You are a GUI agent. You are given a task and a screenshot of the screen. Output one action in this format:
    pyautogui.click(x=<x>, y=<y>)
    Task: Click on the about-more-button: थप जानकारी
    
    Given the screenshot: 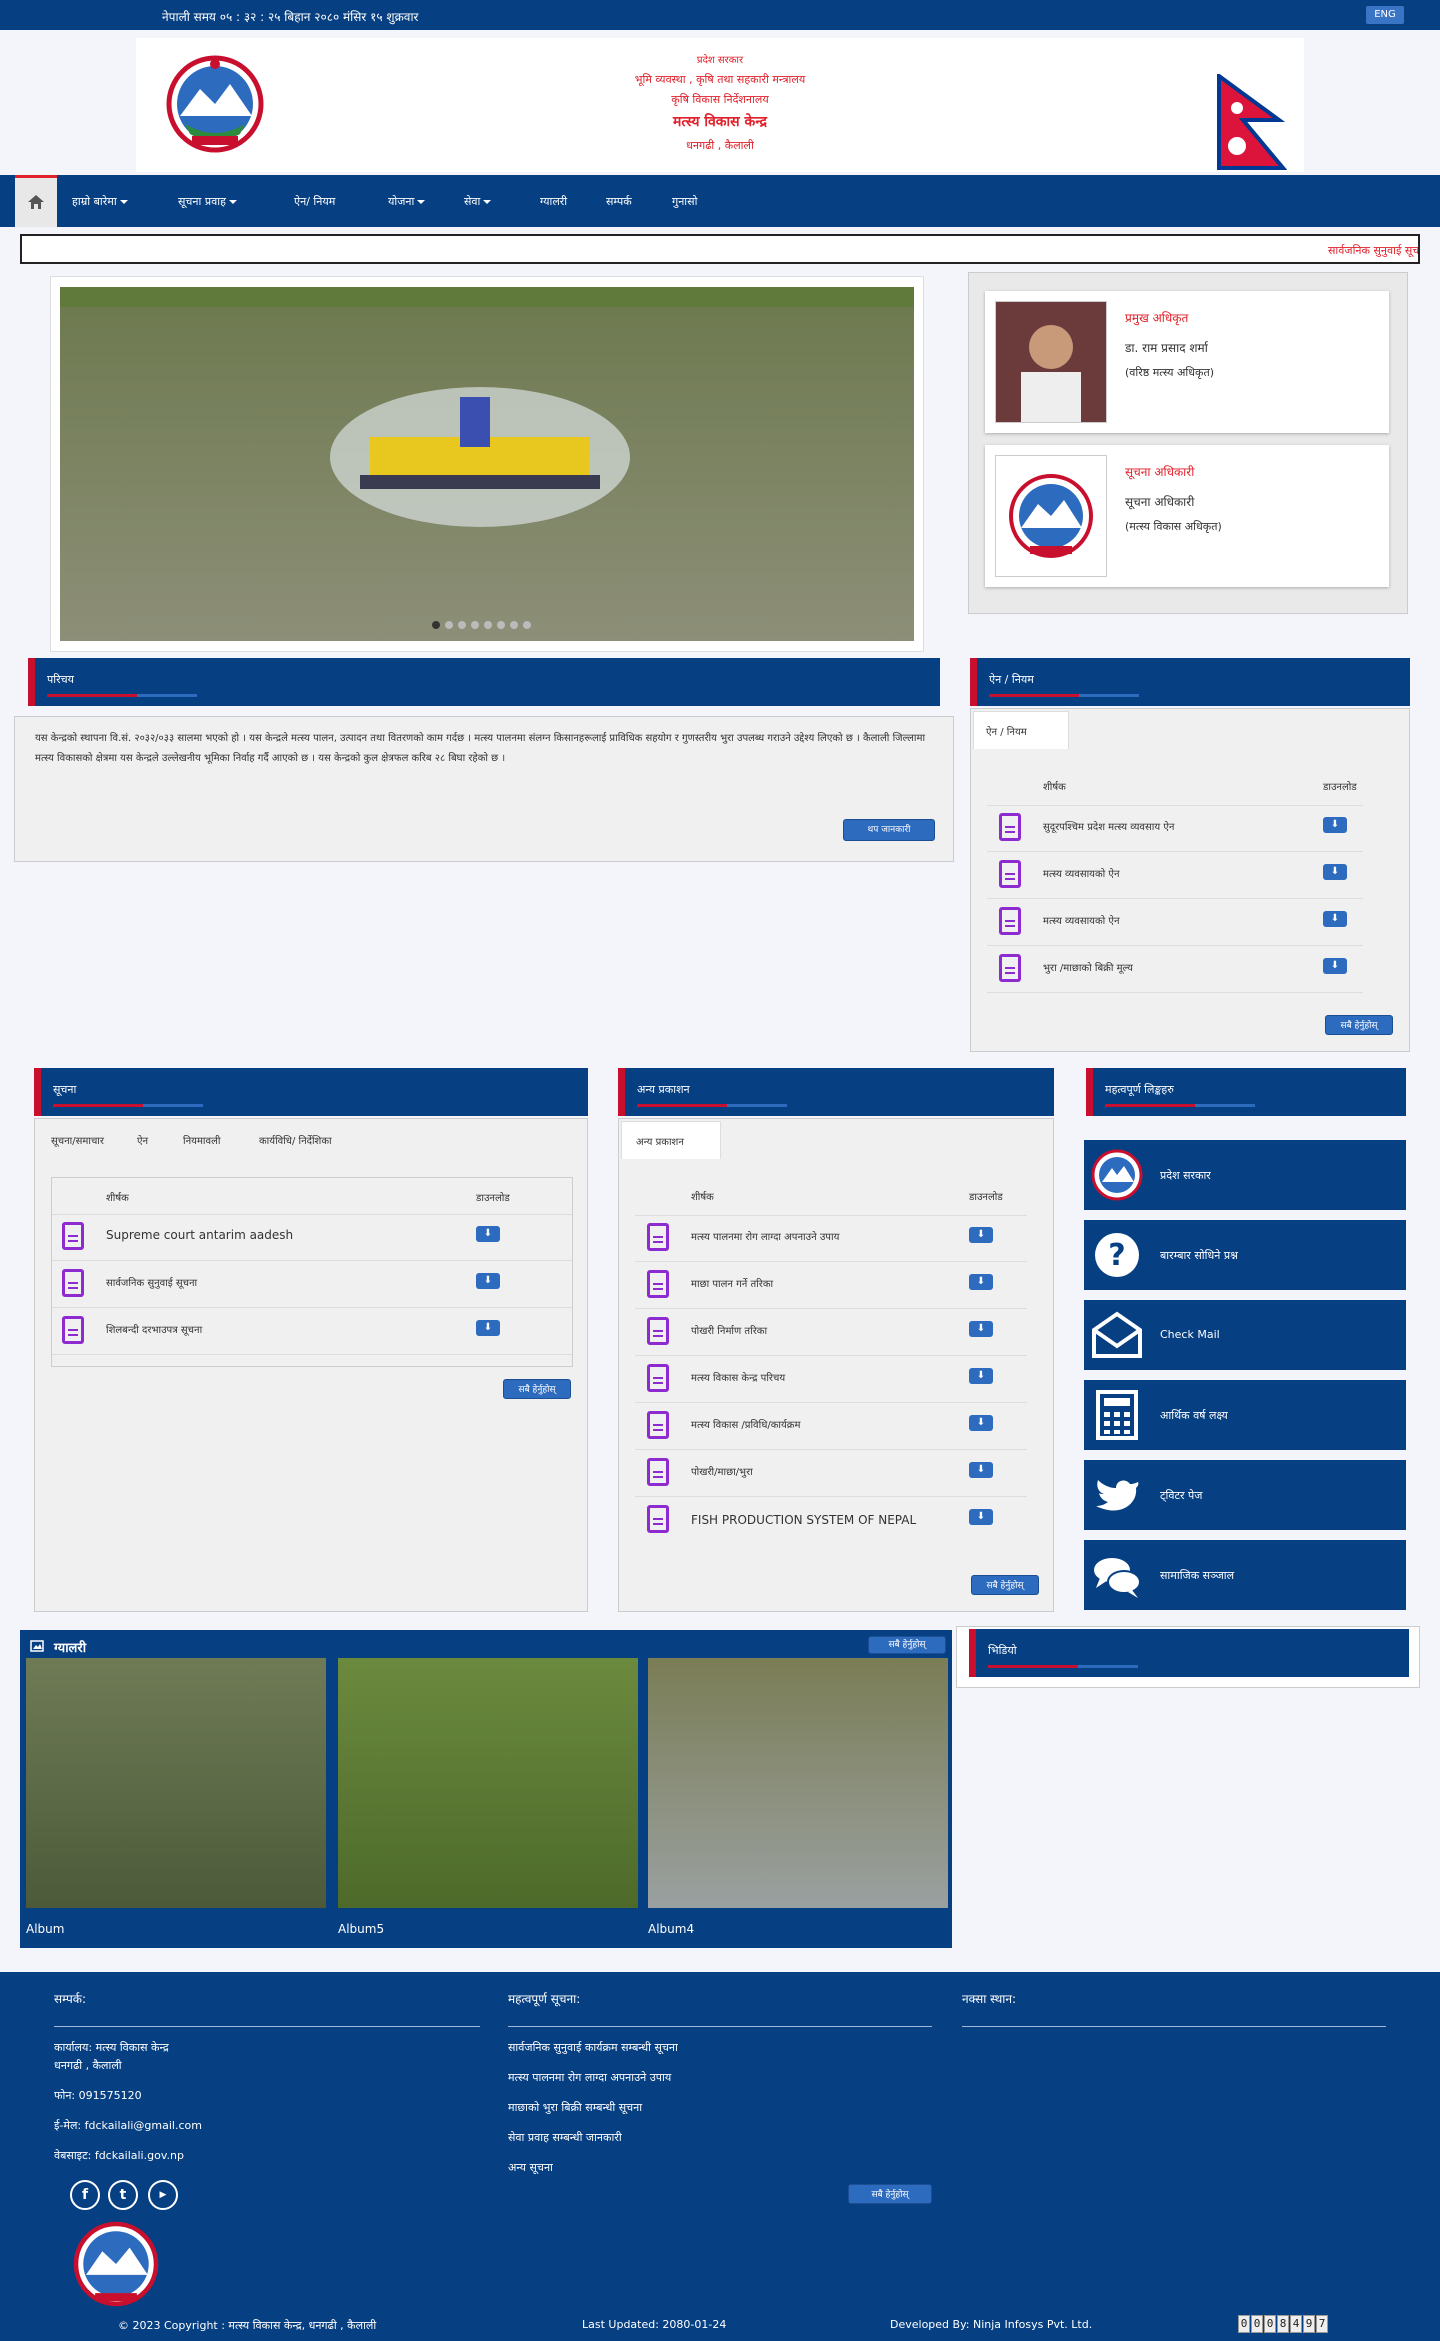 What is the action you would take?
    pyautogui.click(x=889, y=830)
    